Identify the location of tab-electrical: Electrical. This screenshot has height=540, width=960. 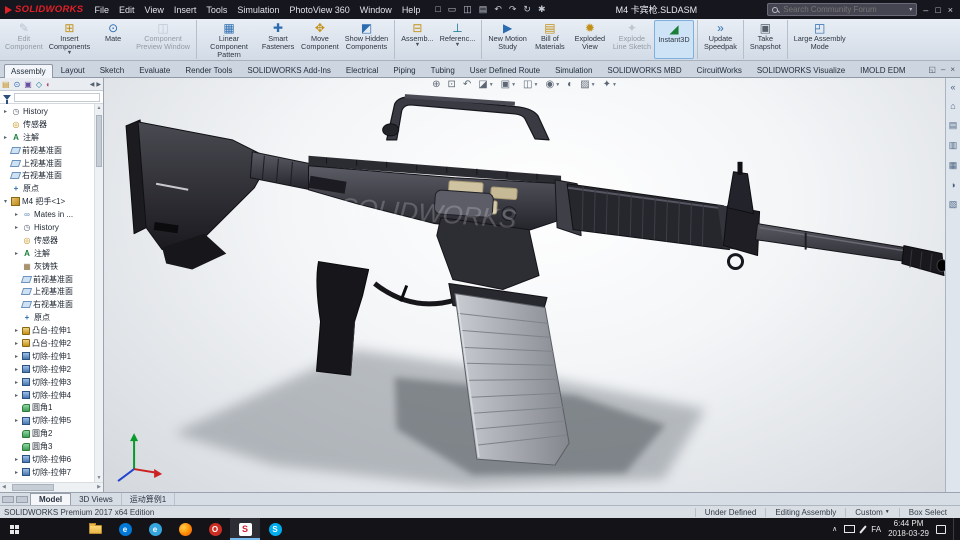
(362, 70).